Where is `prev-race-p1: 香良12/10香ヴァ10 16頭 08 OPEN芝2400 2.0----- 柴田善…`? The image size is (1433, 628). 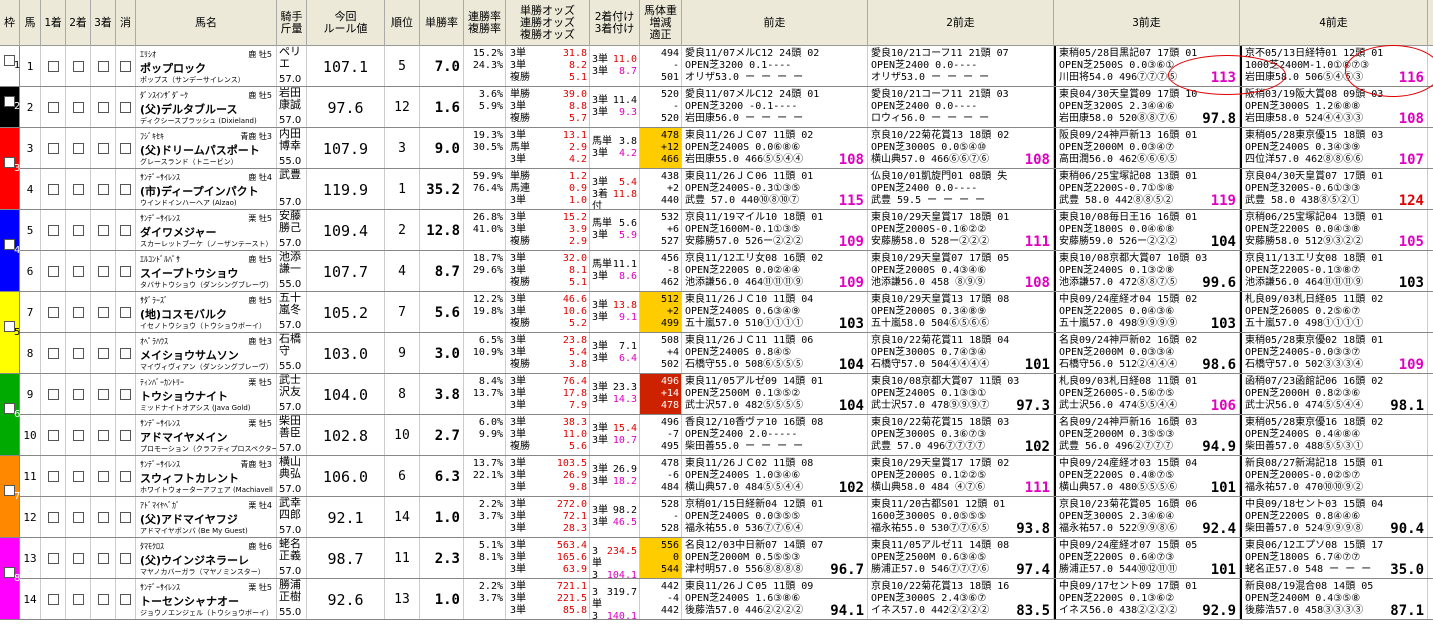
prev-race-p1: 香良12/10香ヴァ10 16頭 08 OPEN芝2400 2.0----- 柴田善… is located at coordinates (775, 435).